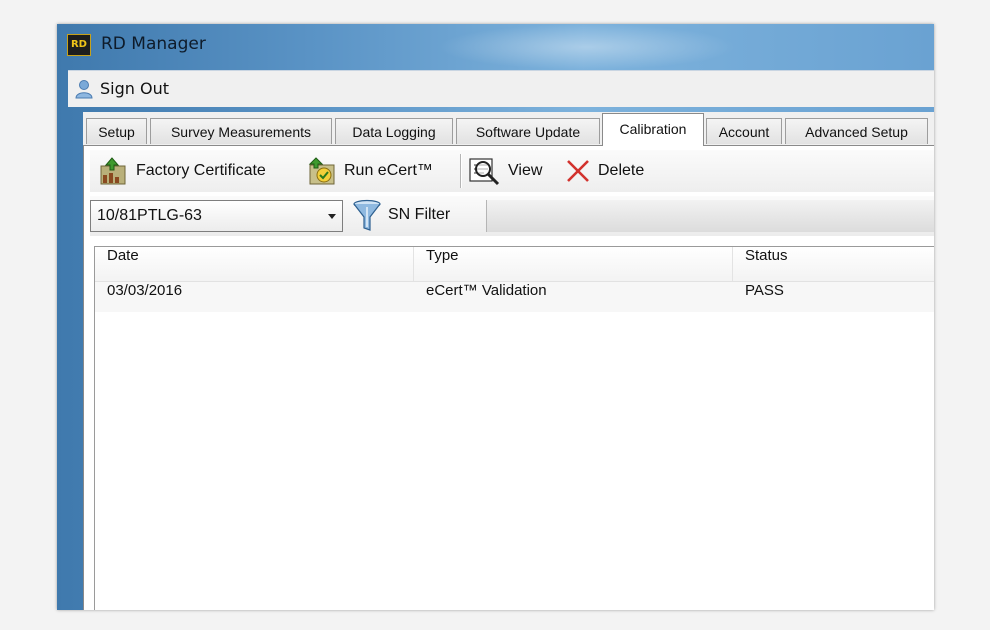 This screenshot has width=990, height=630. Describe the element at coordinates (833, 264) in the screenshot. I see `column-header-status: Status` at that location.